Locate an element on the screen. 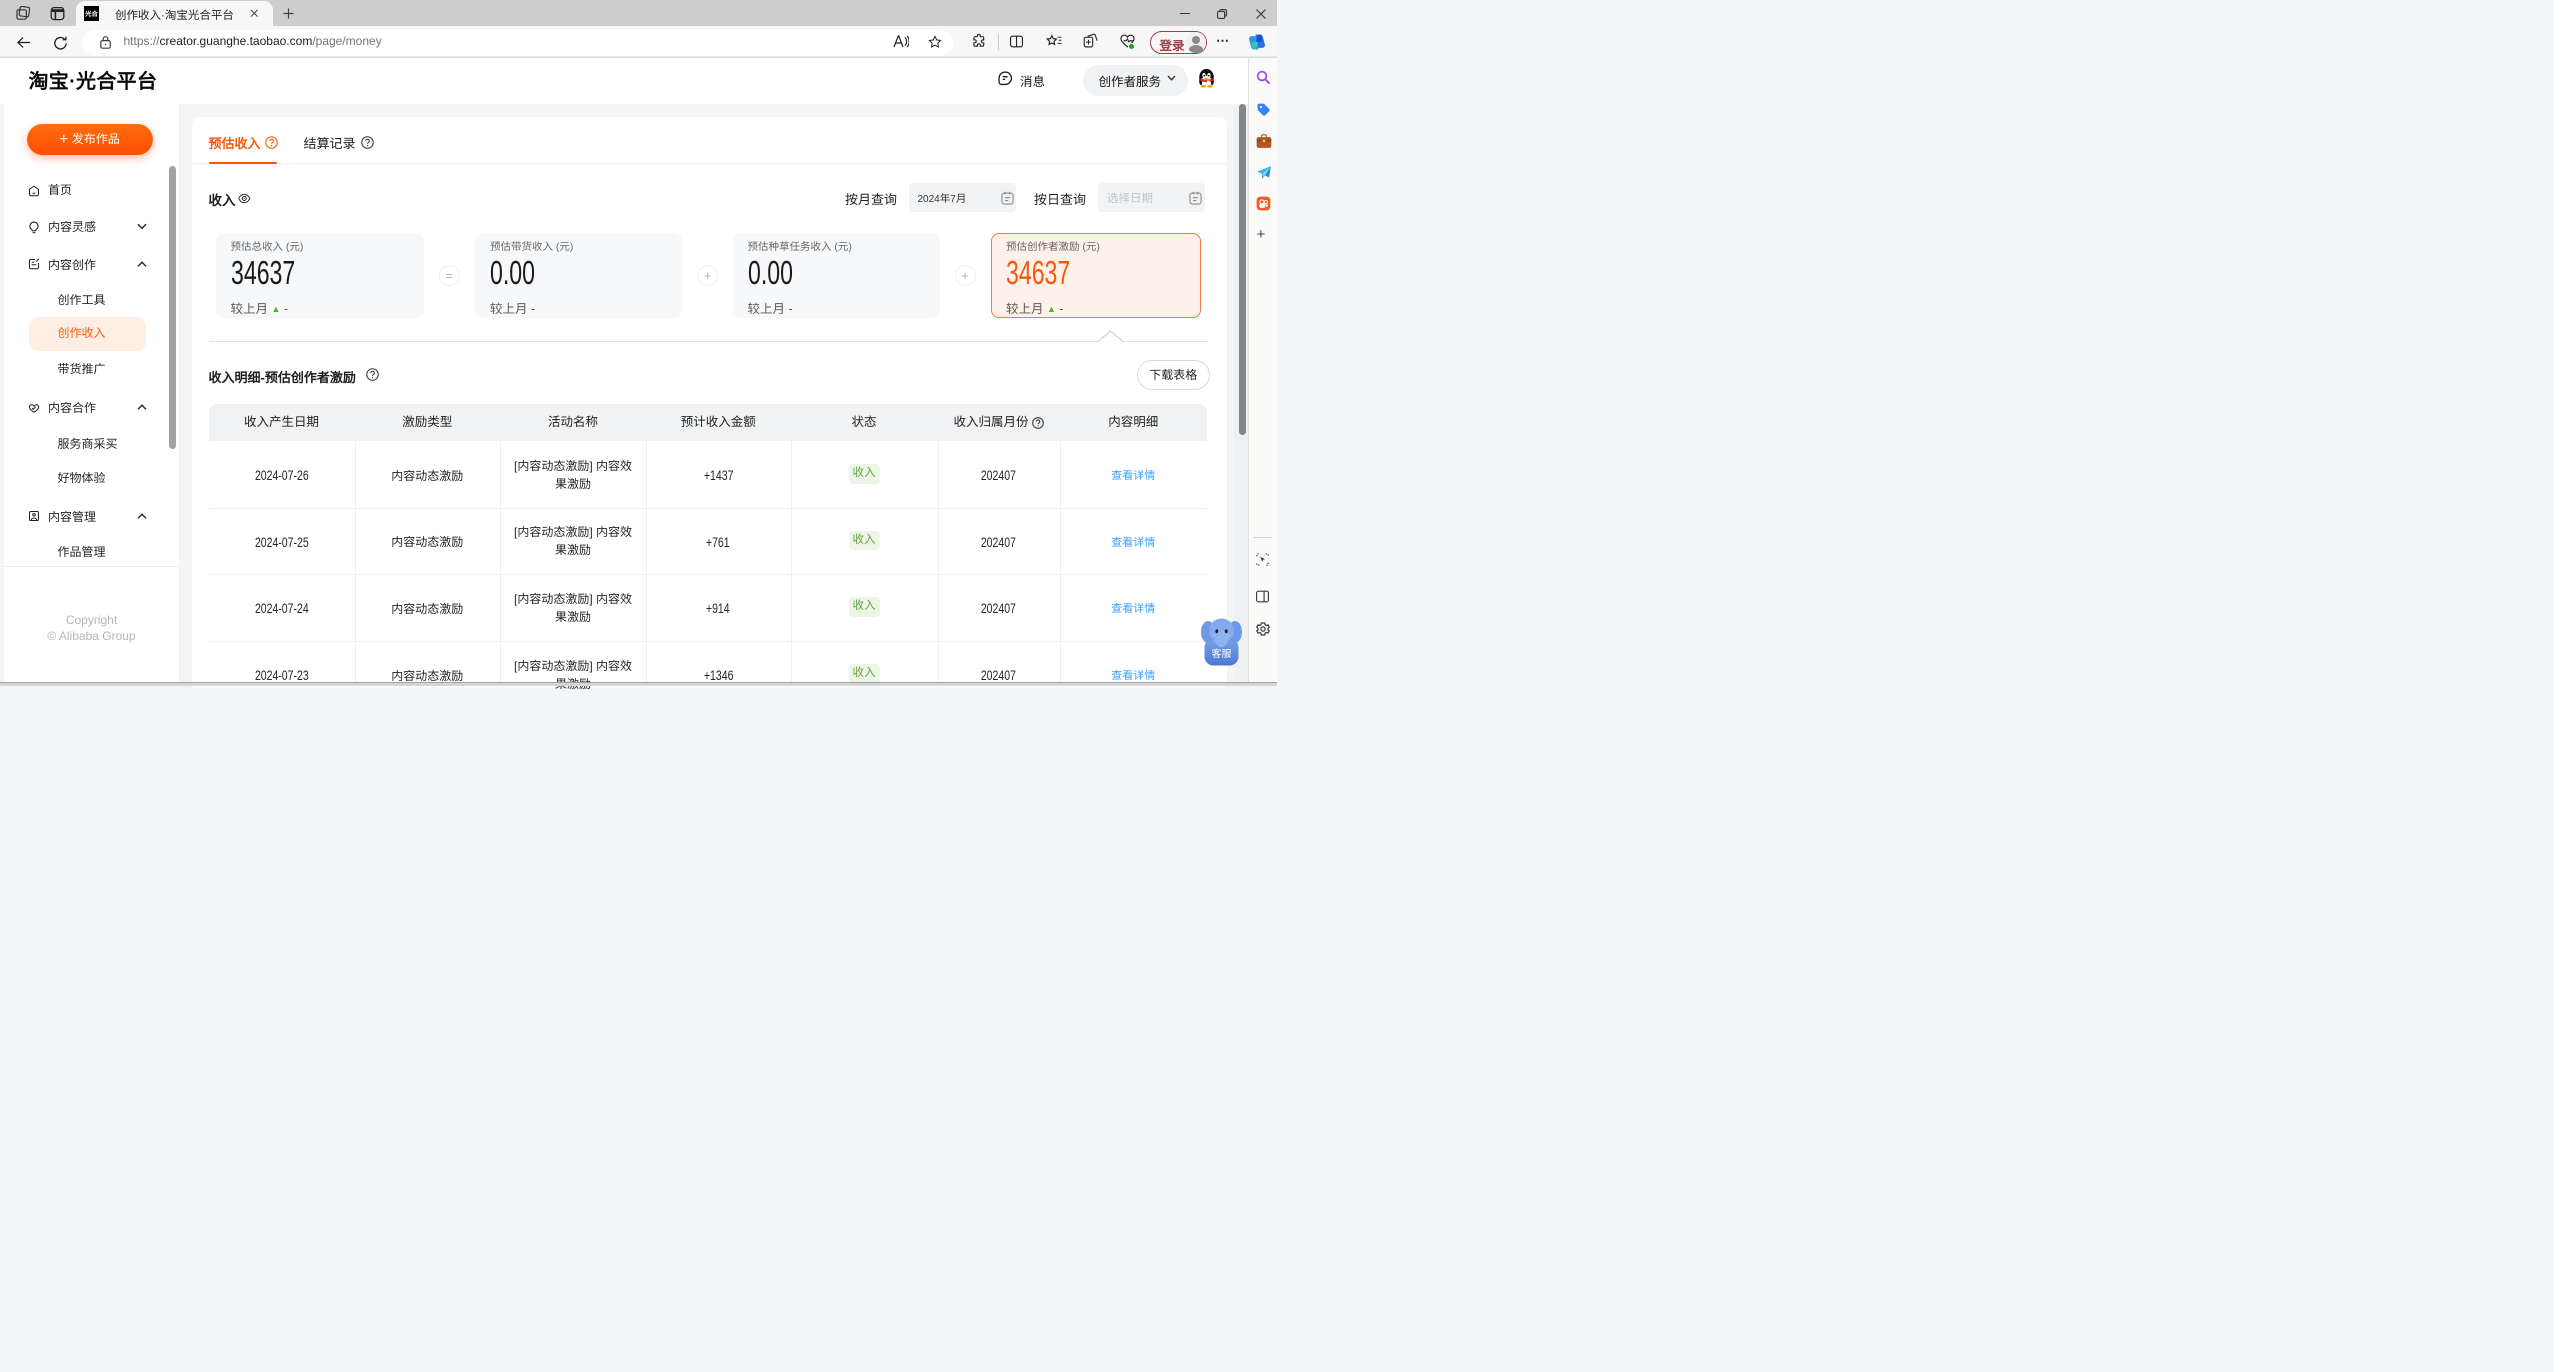 The image size is (2554, 1372). svg-text: 光合 is located at coordinates (91, 12).